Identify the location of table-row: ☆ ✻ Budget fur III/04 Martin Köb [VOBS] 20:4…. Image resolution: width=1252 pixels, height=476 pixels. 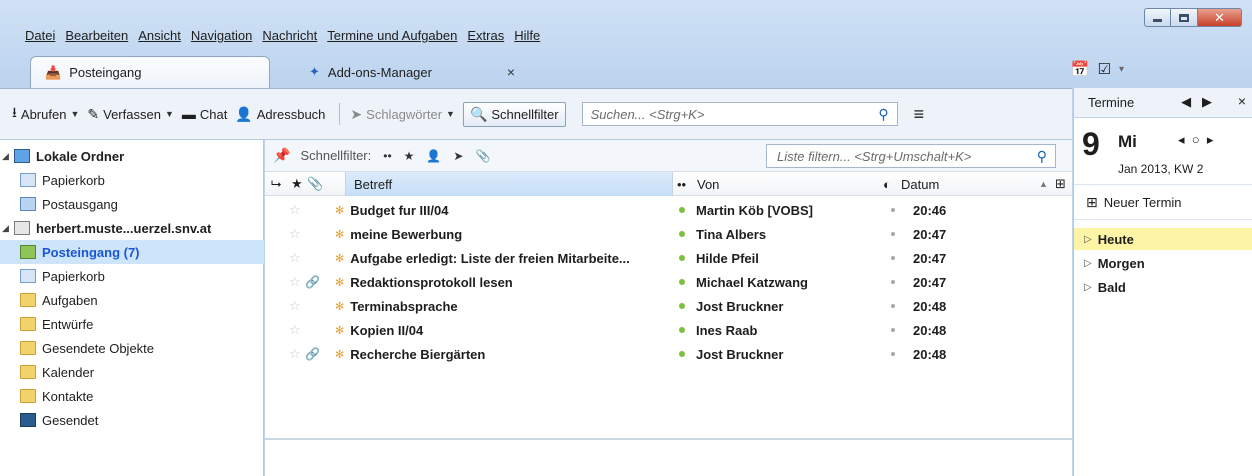
(668, 210).